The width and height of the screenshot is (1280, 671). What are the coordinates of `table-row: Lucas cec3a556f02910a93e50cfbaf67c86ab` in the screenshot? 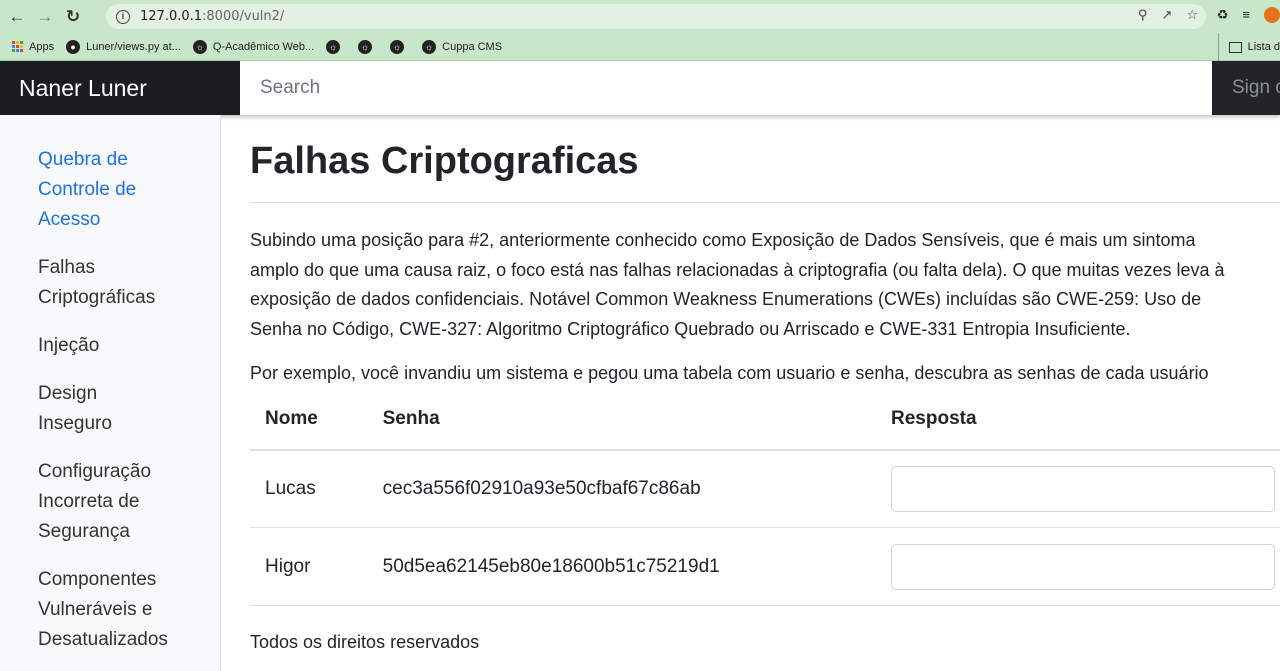 It's located at (765, 488).